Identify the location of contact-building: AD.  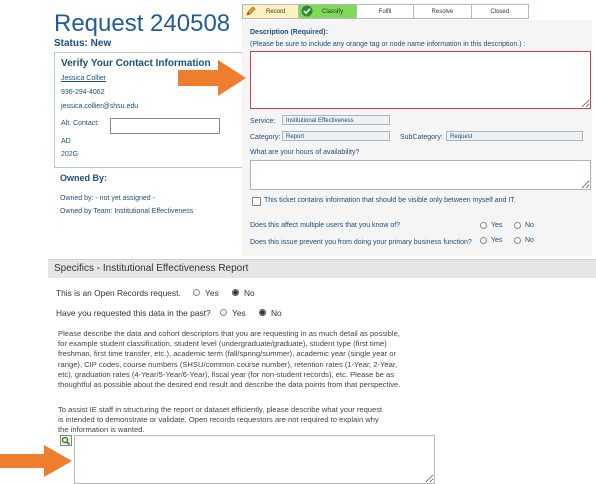
(66, 141).